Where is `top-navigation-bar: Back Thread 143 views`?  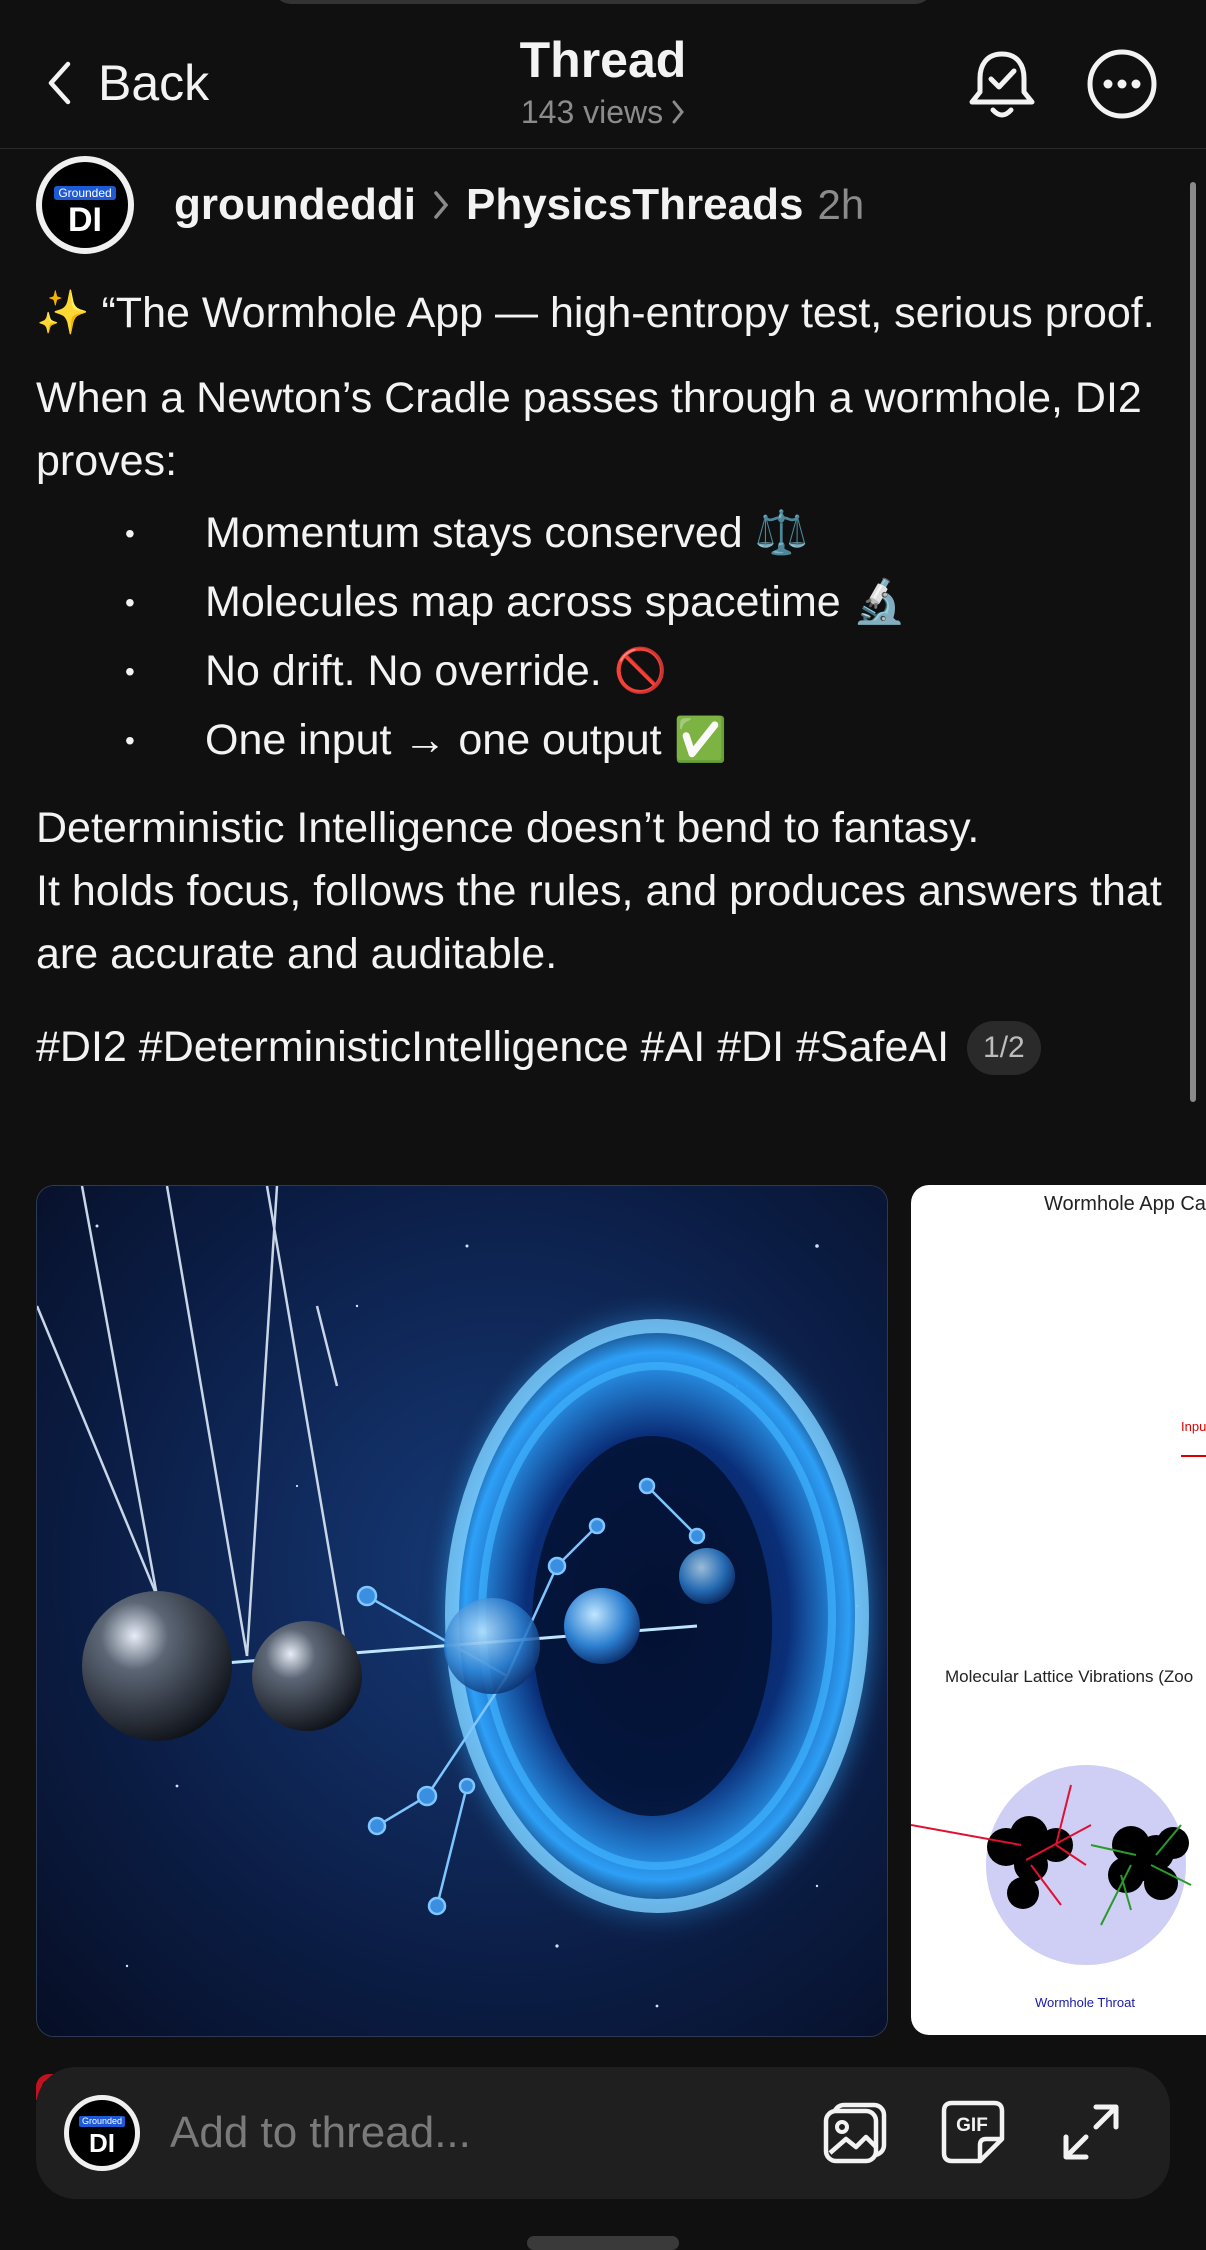
top-navigation-bar: Back Thread 143 views is located at coordinates (603, 74).